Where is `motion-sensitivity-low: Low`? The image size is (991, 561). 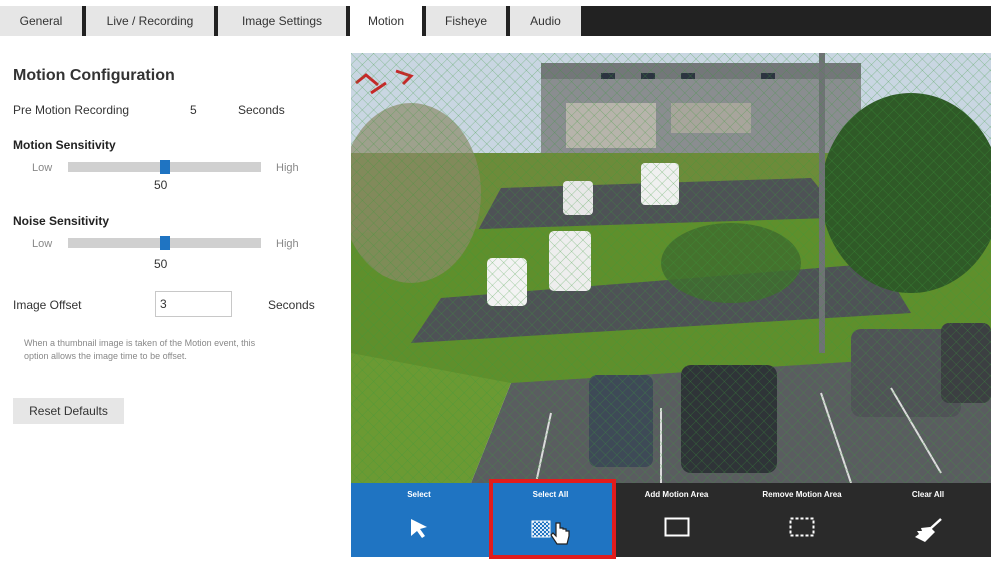
motion-sensitivity-low: Low is located at coordinates (42, 168).